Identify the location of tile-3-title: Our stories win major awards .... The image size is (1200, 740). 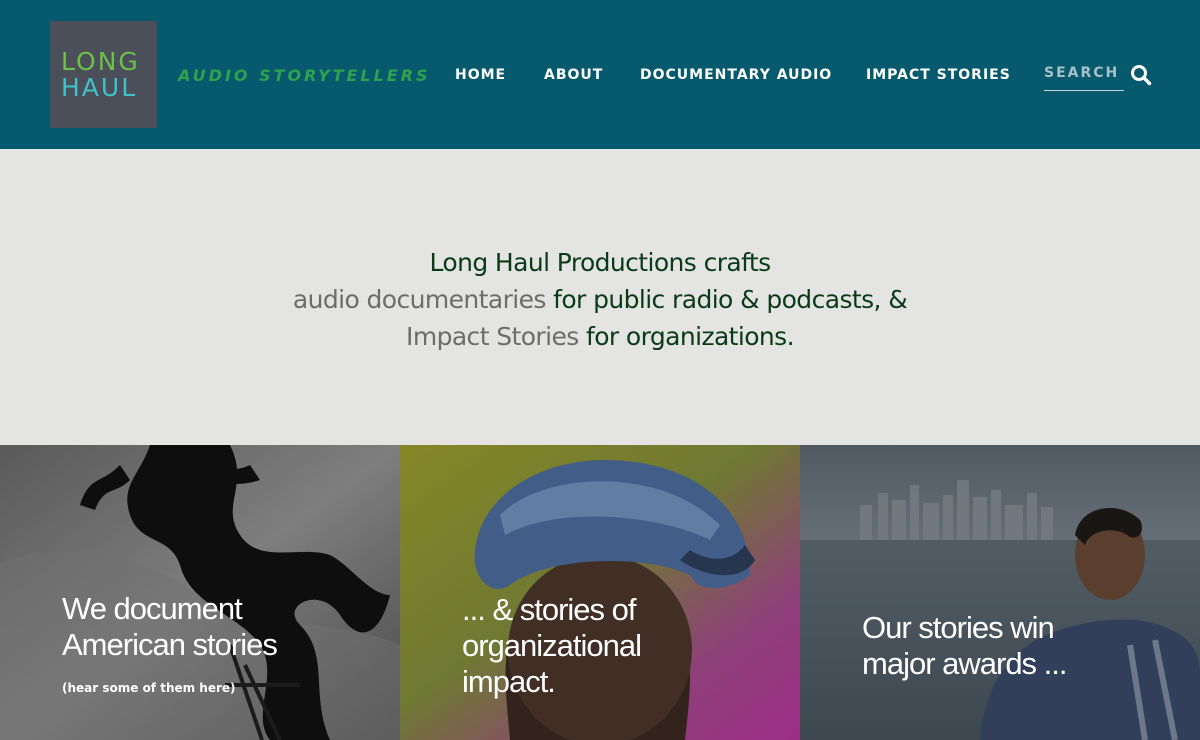
(965, 646).